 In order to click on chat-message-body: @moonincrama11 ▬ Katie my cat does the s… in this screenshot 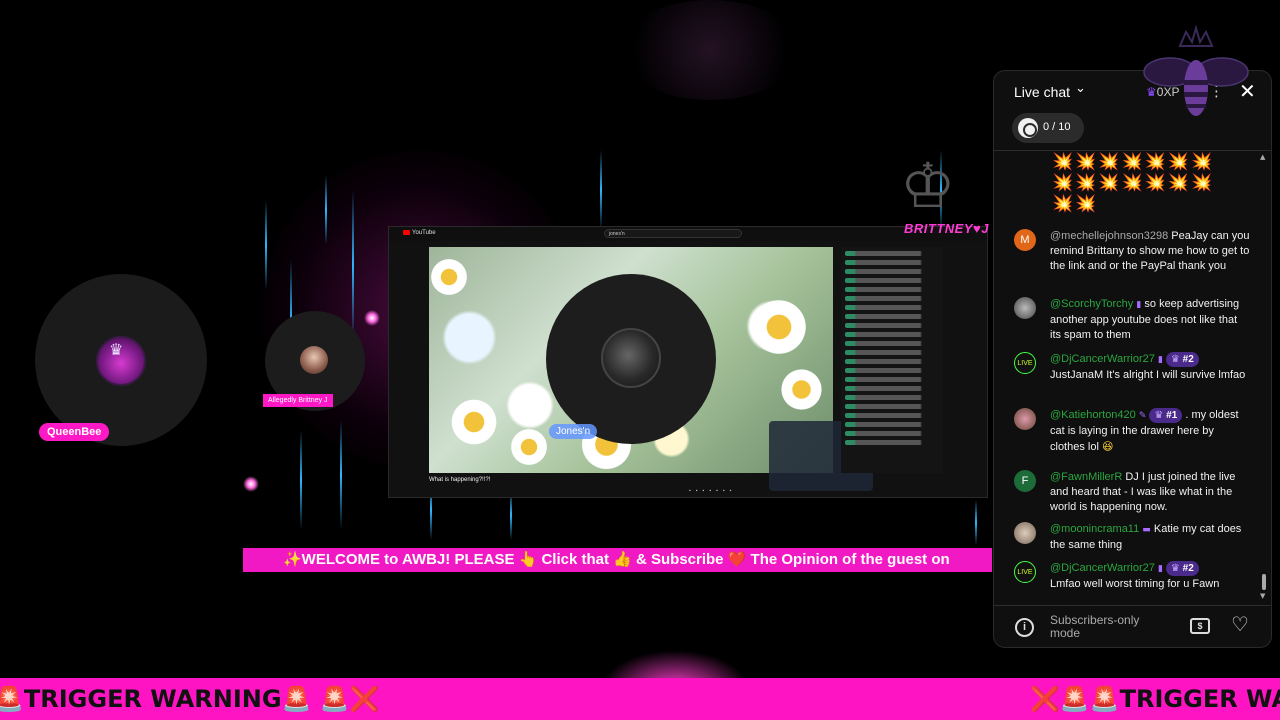, I will do `click(1150, 537)`.